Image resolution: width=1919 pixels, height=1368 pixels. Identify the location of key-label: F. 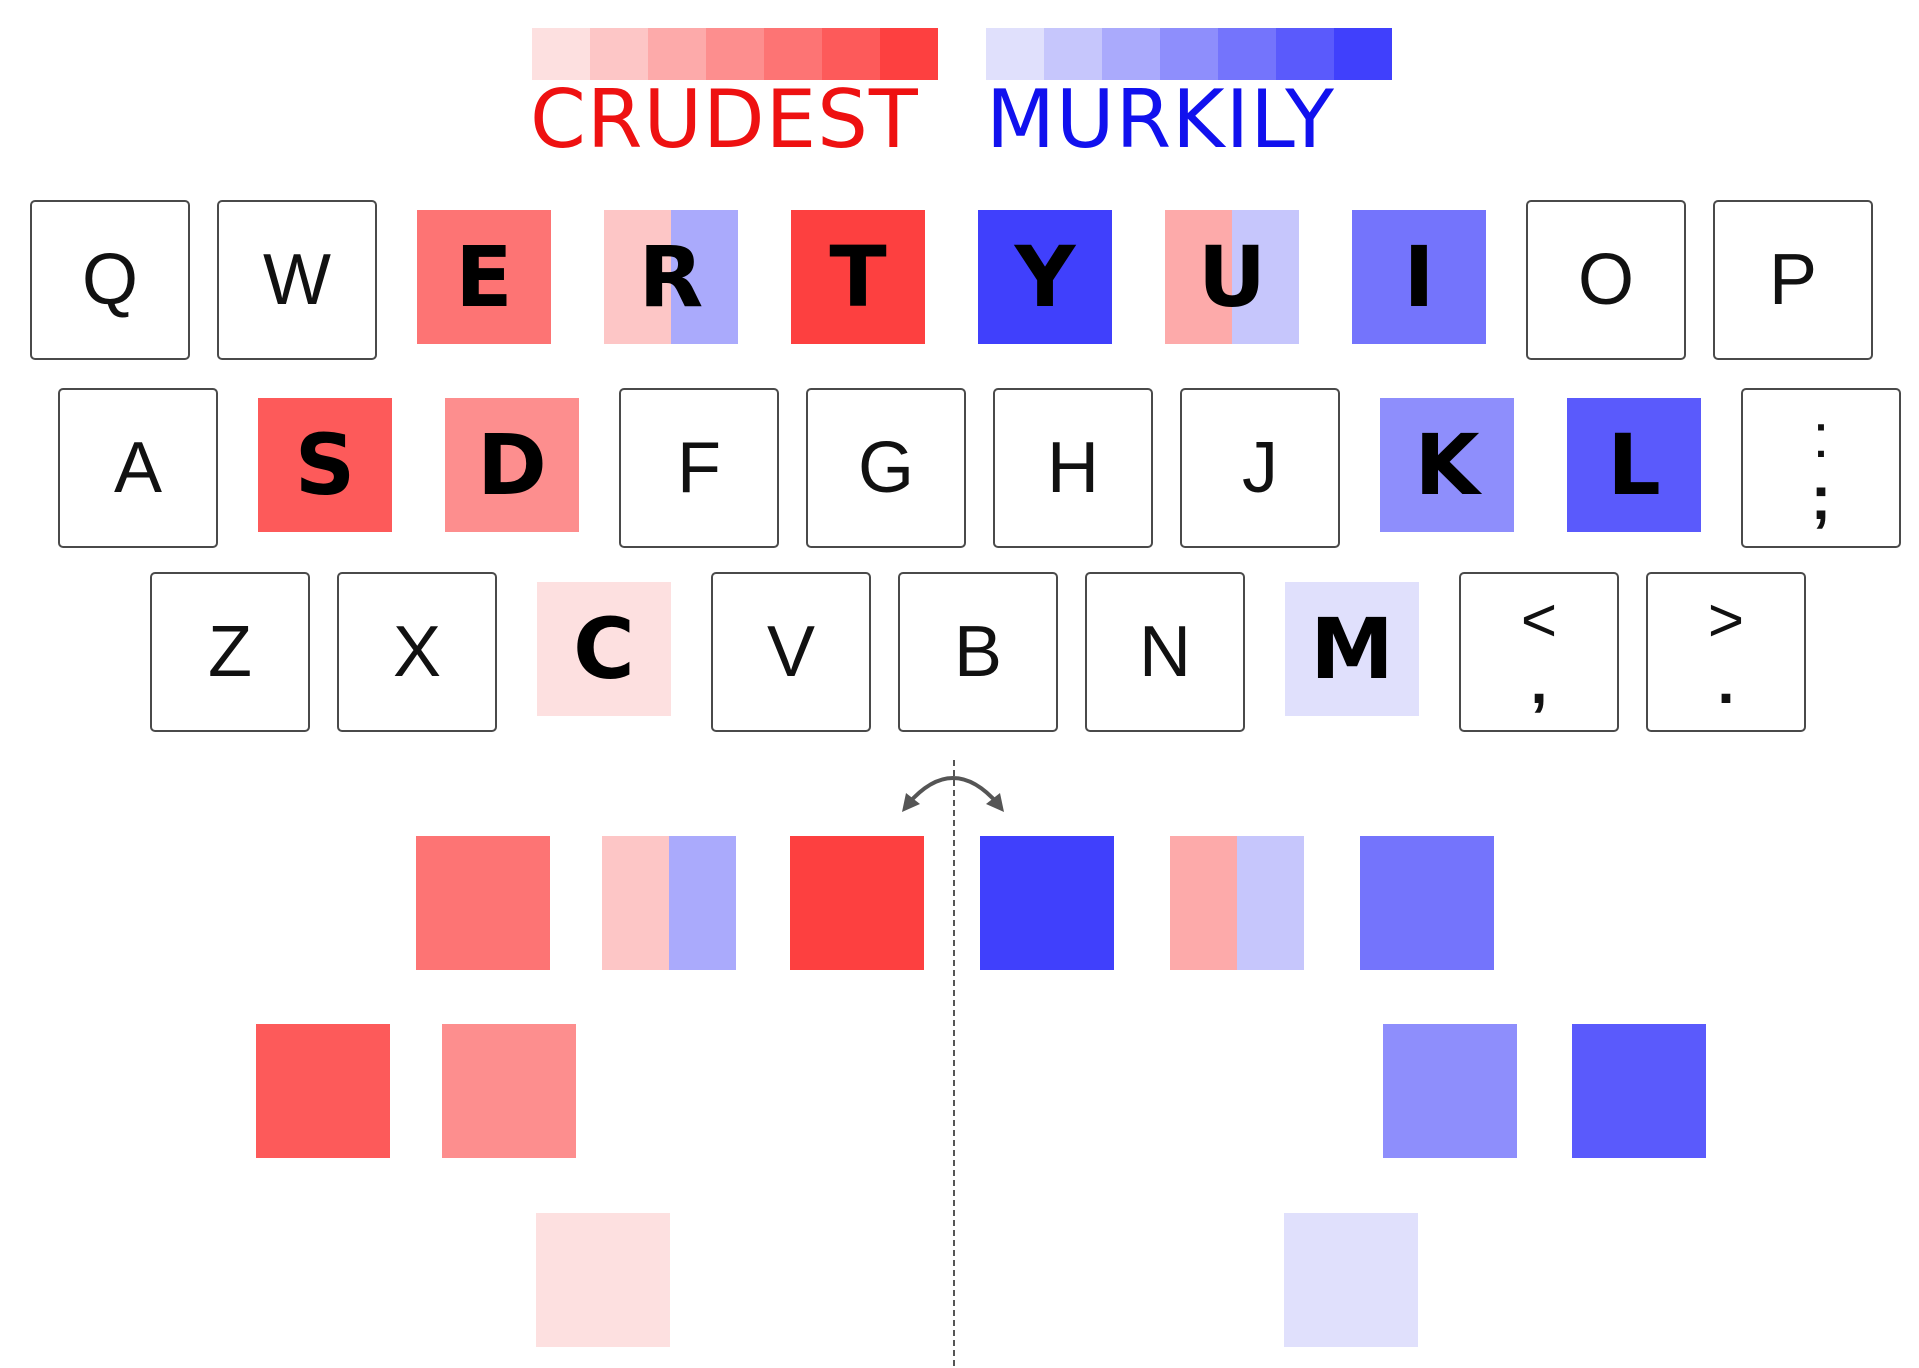
(699, 468).